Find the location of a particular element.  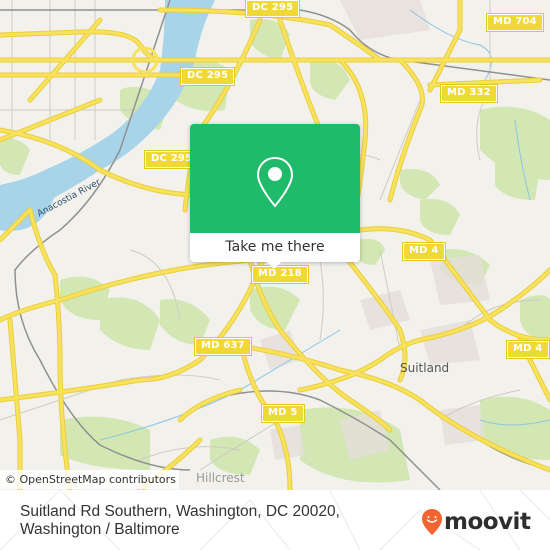

popup-pointer is located at coordinates (274, 265).